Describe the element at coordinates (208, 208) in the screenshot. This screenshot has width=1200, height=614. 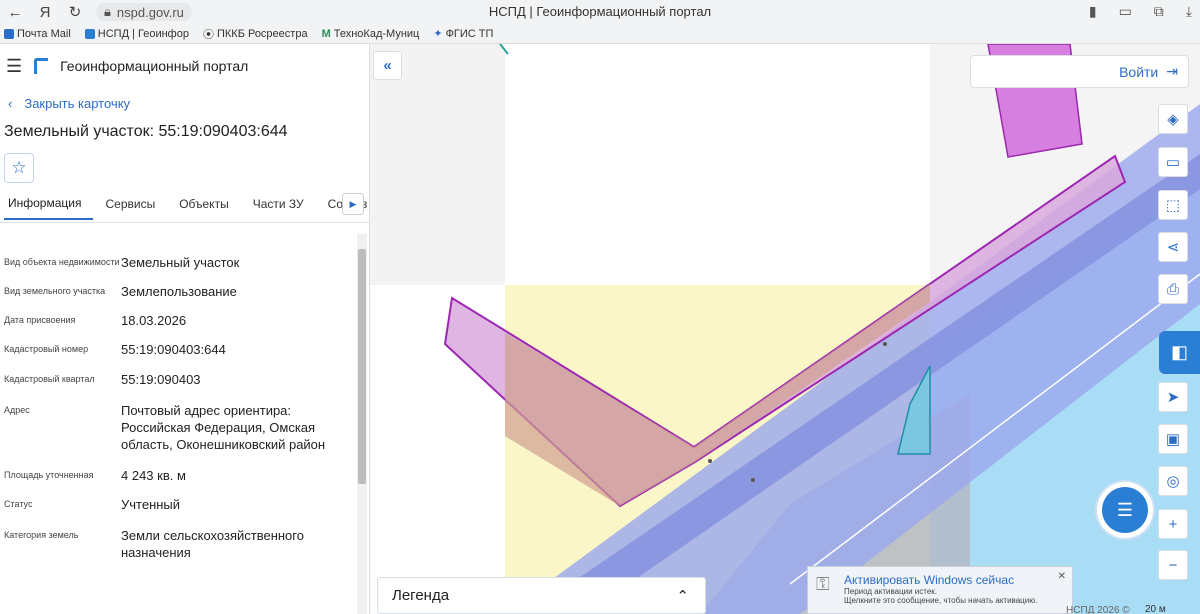
I see `tab-objects: Объекты` at that location.